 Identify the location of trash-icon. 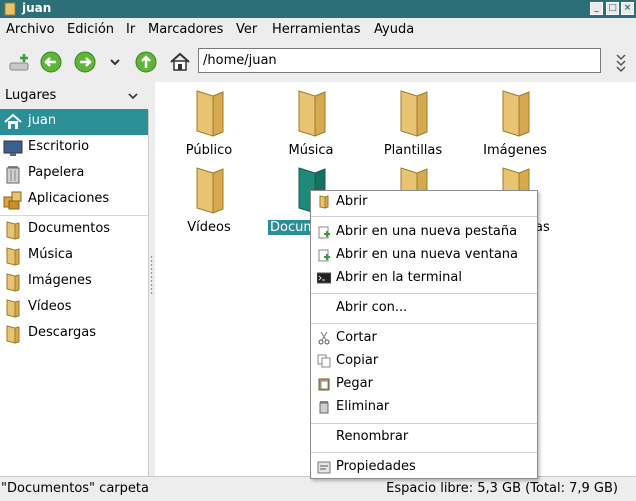
(13, 175).